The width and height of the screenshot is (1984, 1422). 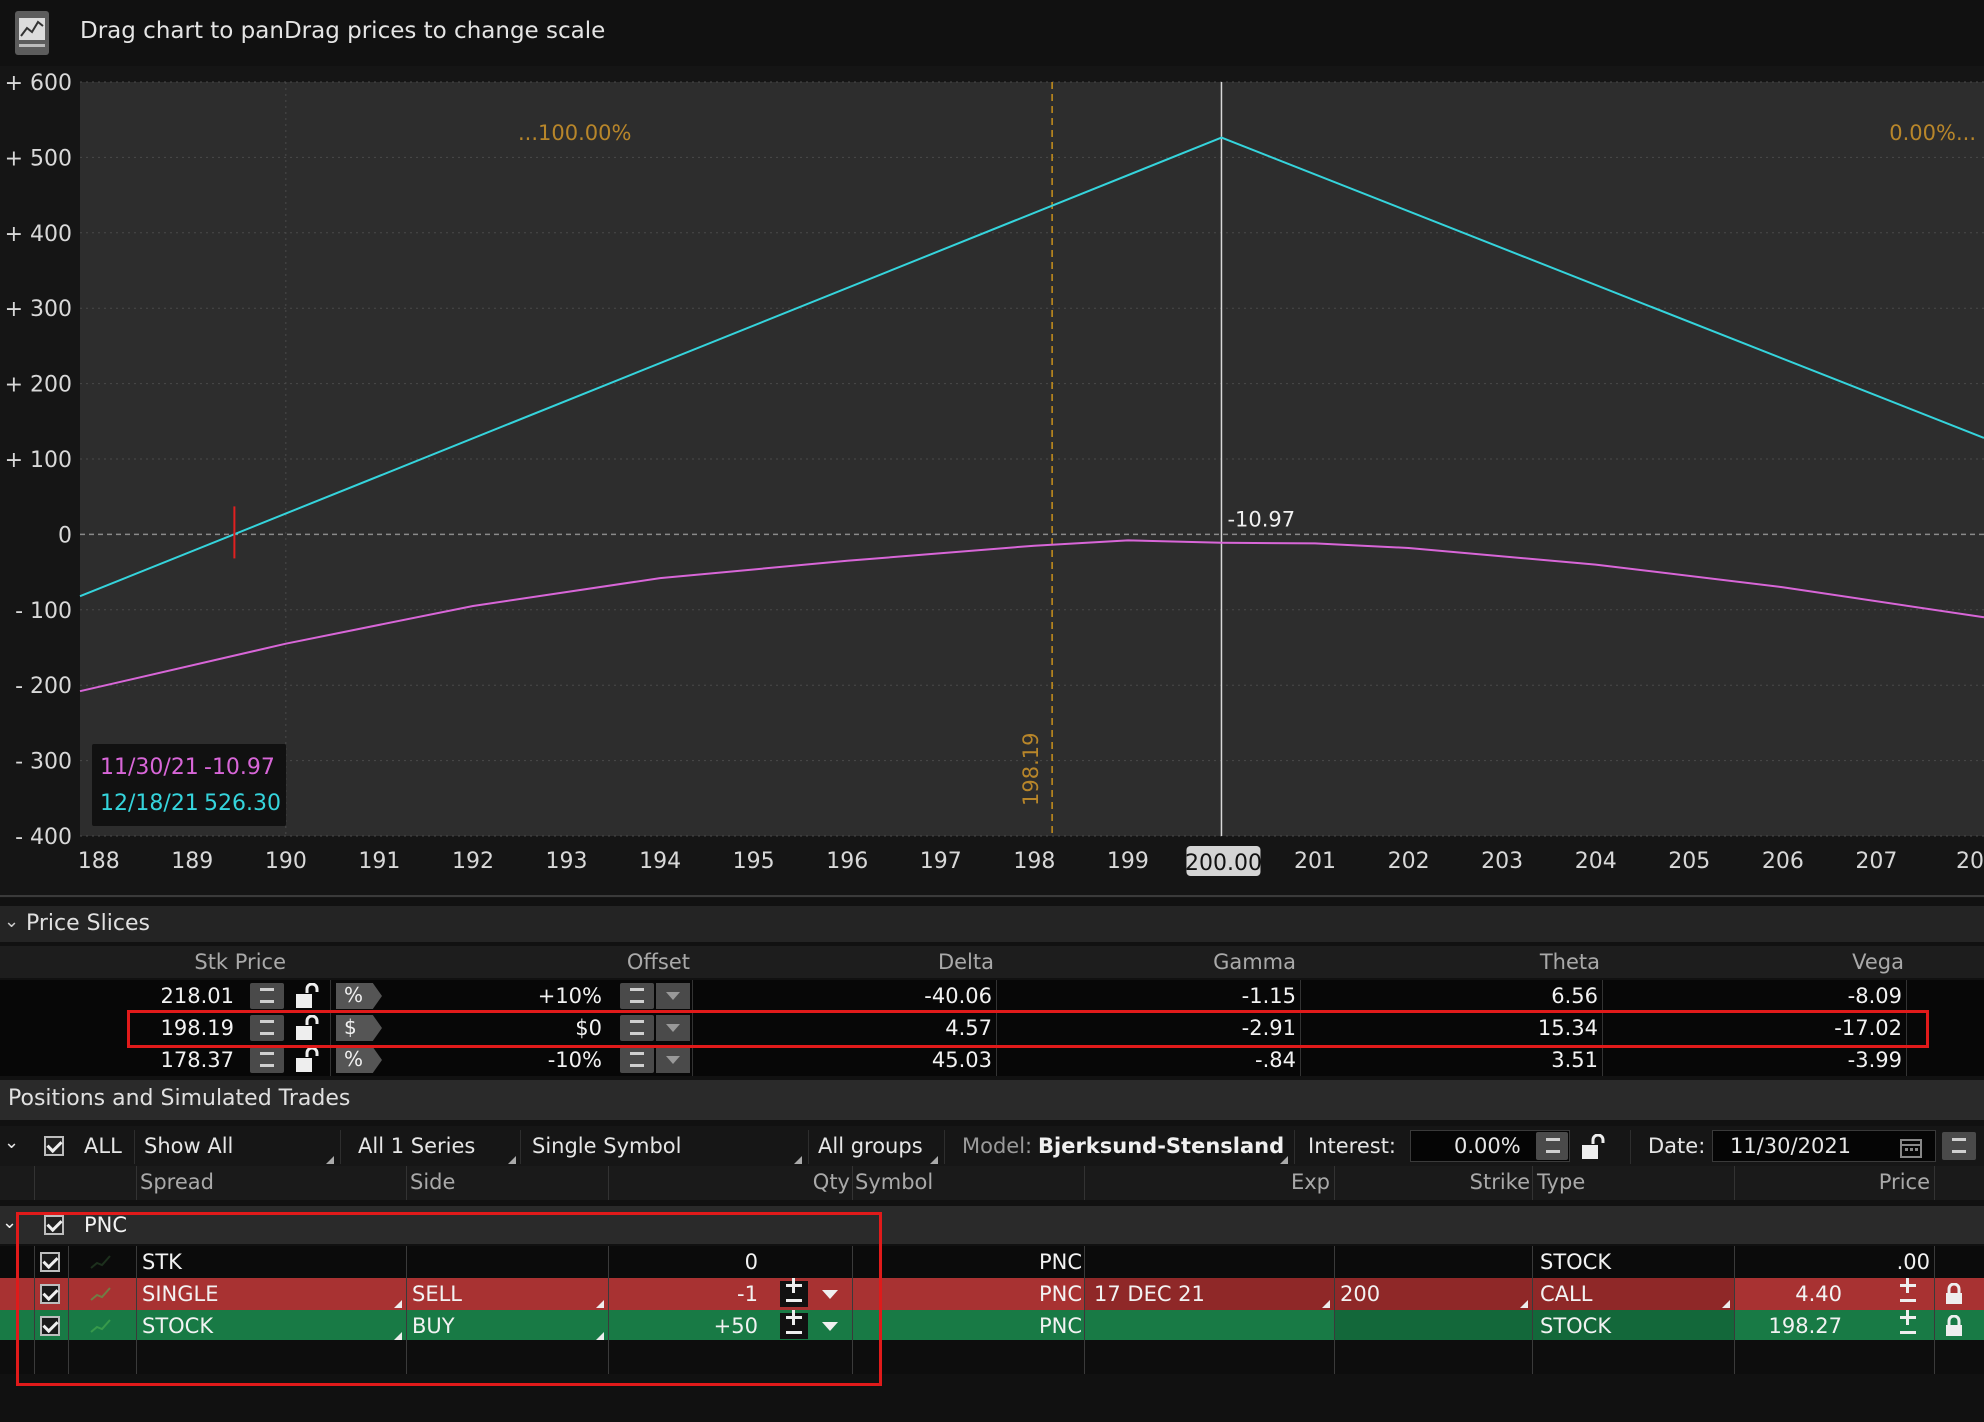 I want to click on x-tick-label: 192, so click(x=473, y=861).